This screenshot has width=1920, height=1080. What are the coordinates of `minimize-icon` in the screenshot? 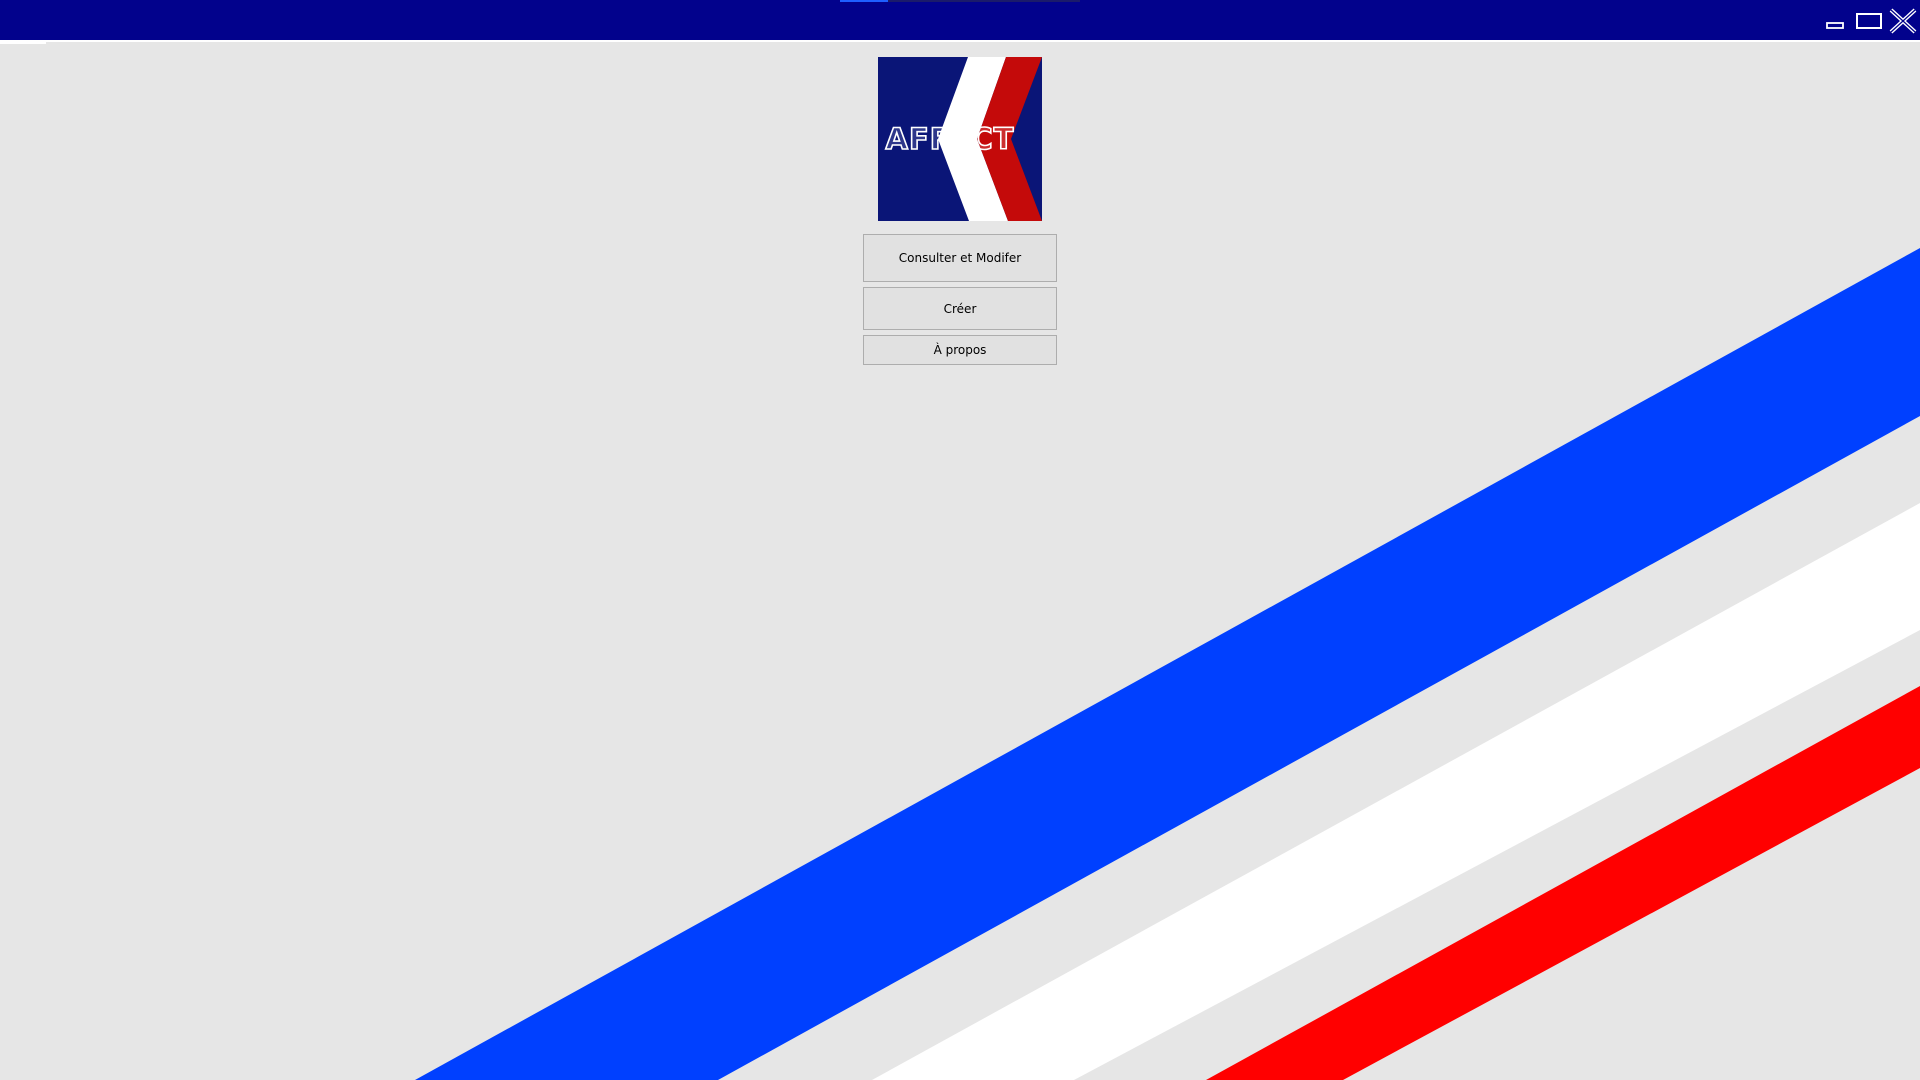 It's located at (1835, 25).